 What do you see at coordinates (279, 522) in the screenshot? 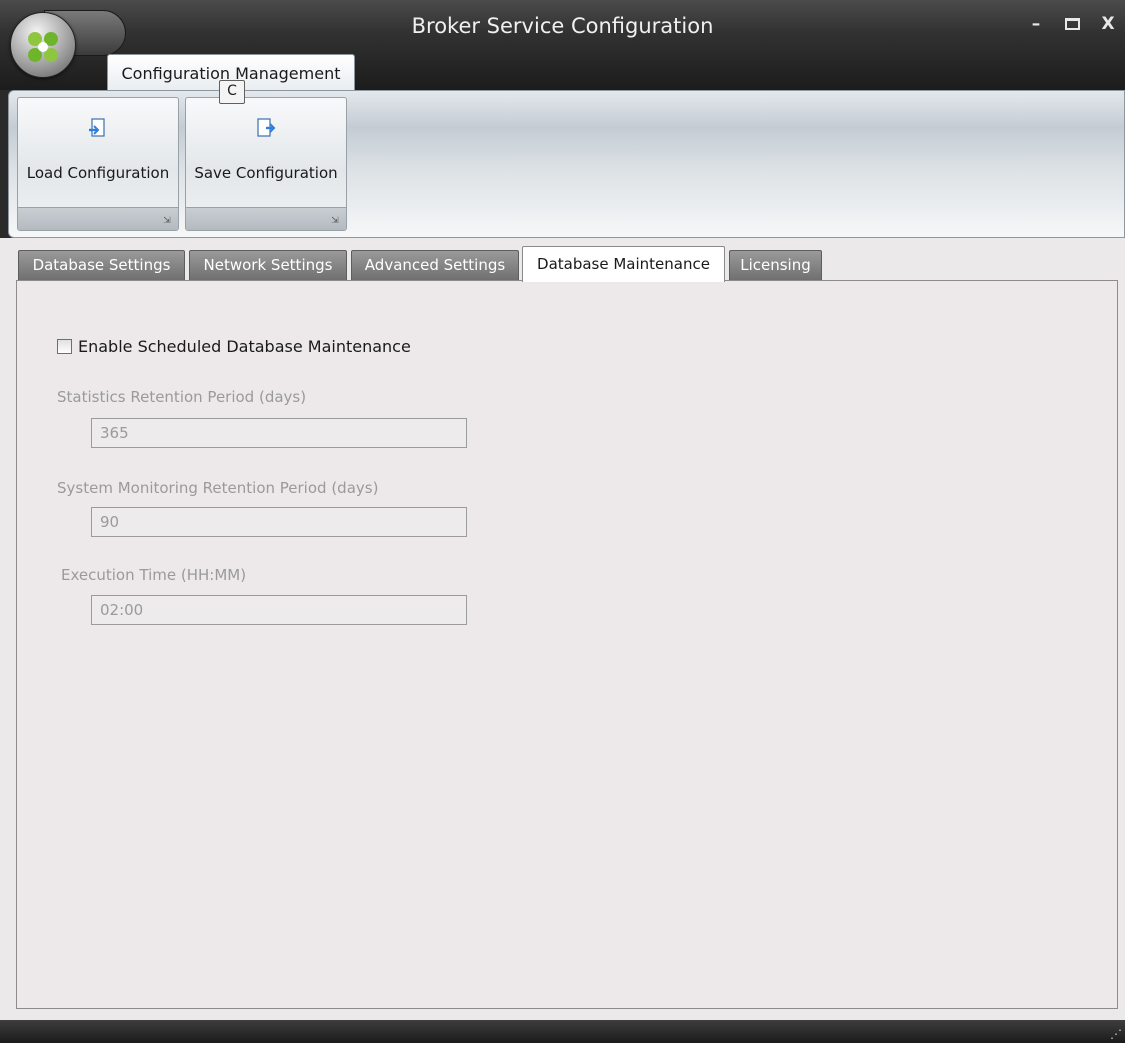
I see `monitoring-retention-input` at bounding box center [279, 522].